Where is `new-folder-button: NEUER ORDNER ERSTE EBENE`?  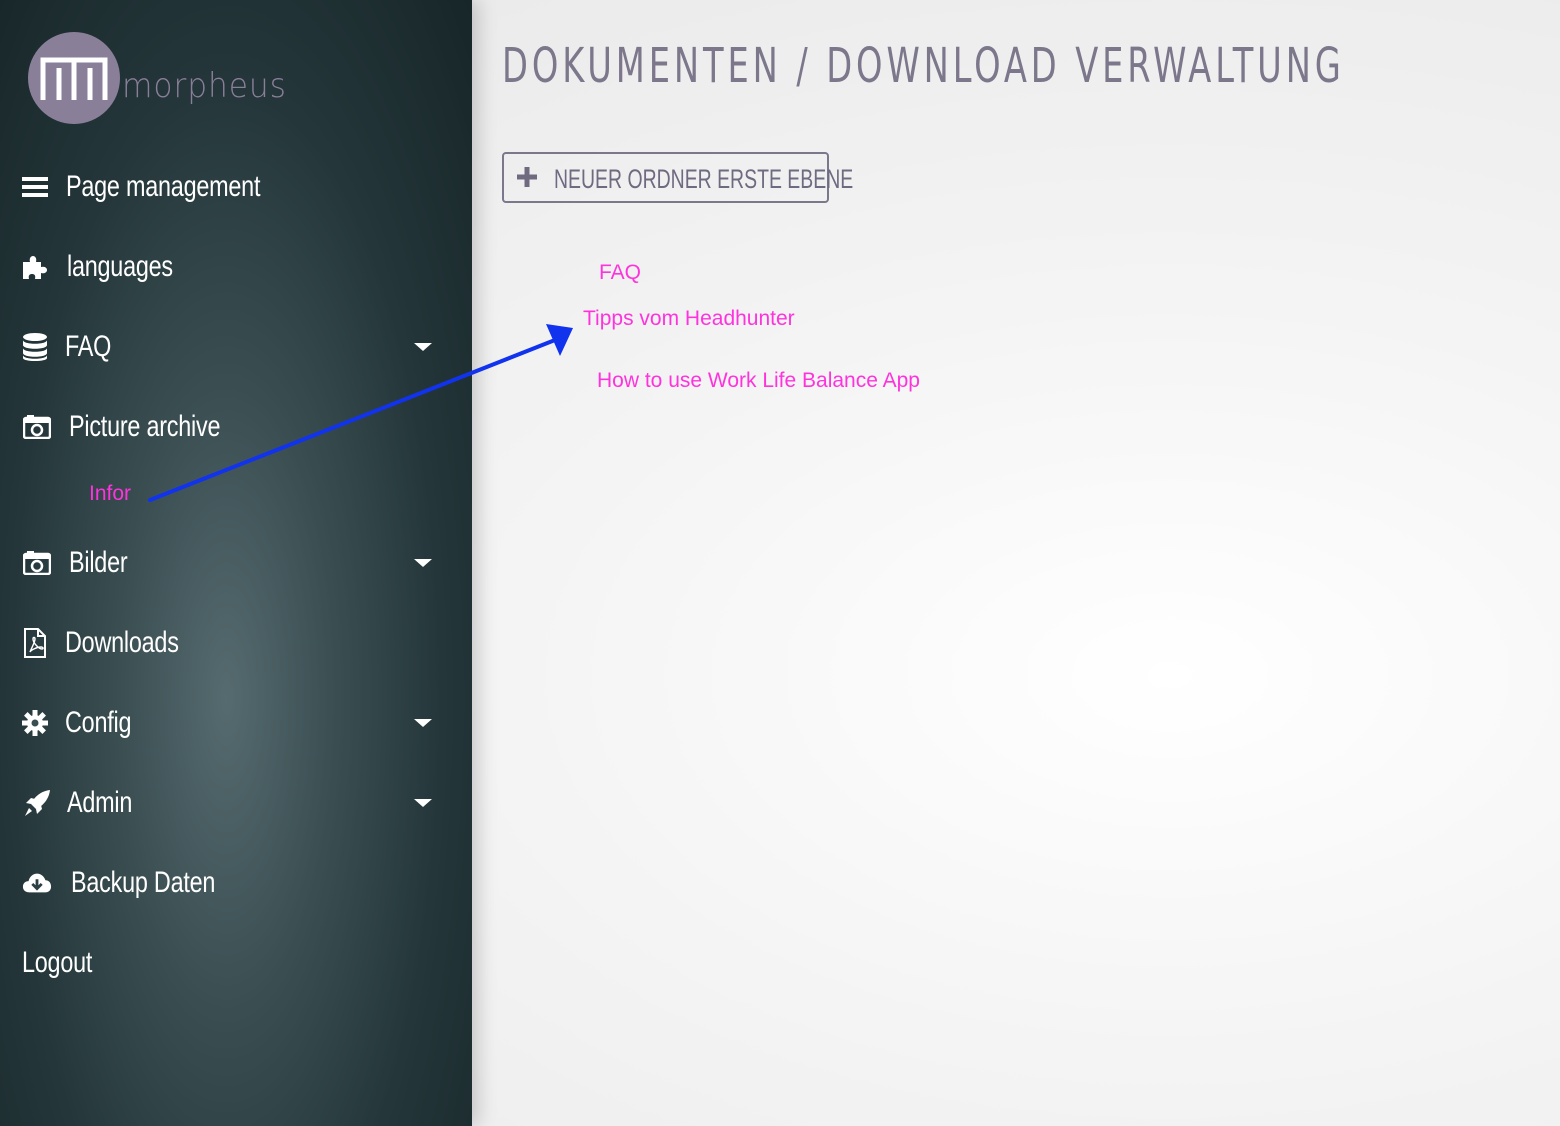
new-folder-button: NEUER ORDNER ERSTE EBENE is located at coordinates (677, 177).